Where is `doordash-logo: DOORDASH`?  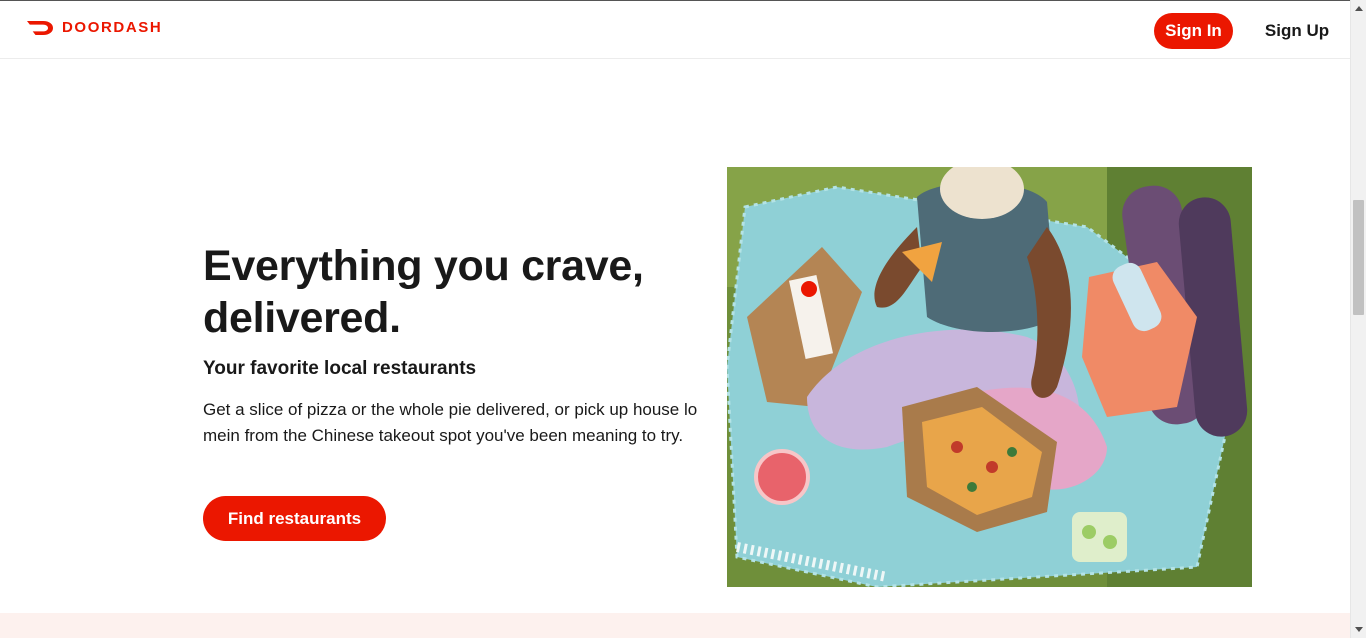
doordash-logo: DOORDASH is located at coordinates (94, 27).